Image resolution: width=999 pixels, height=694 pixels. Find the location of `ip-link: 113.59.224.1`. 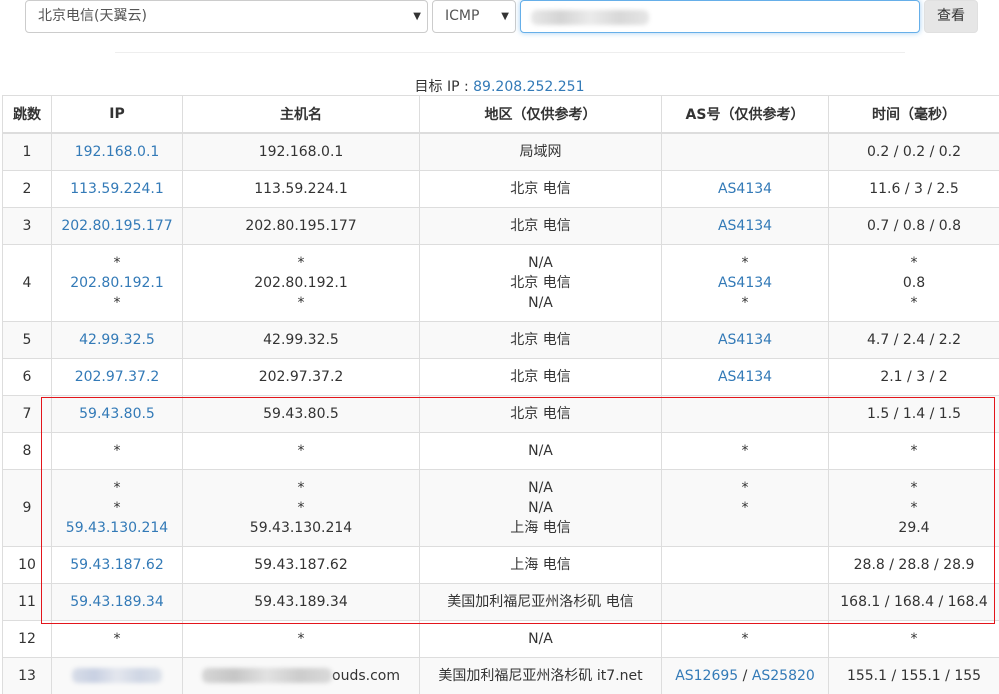

ip-link: 113.59.224.1 is located at coordinates (117, 189).